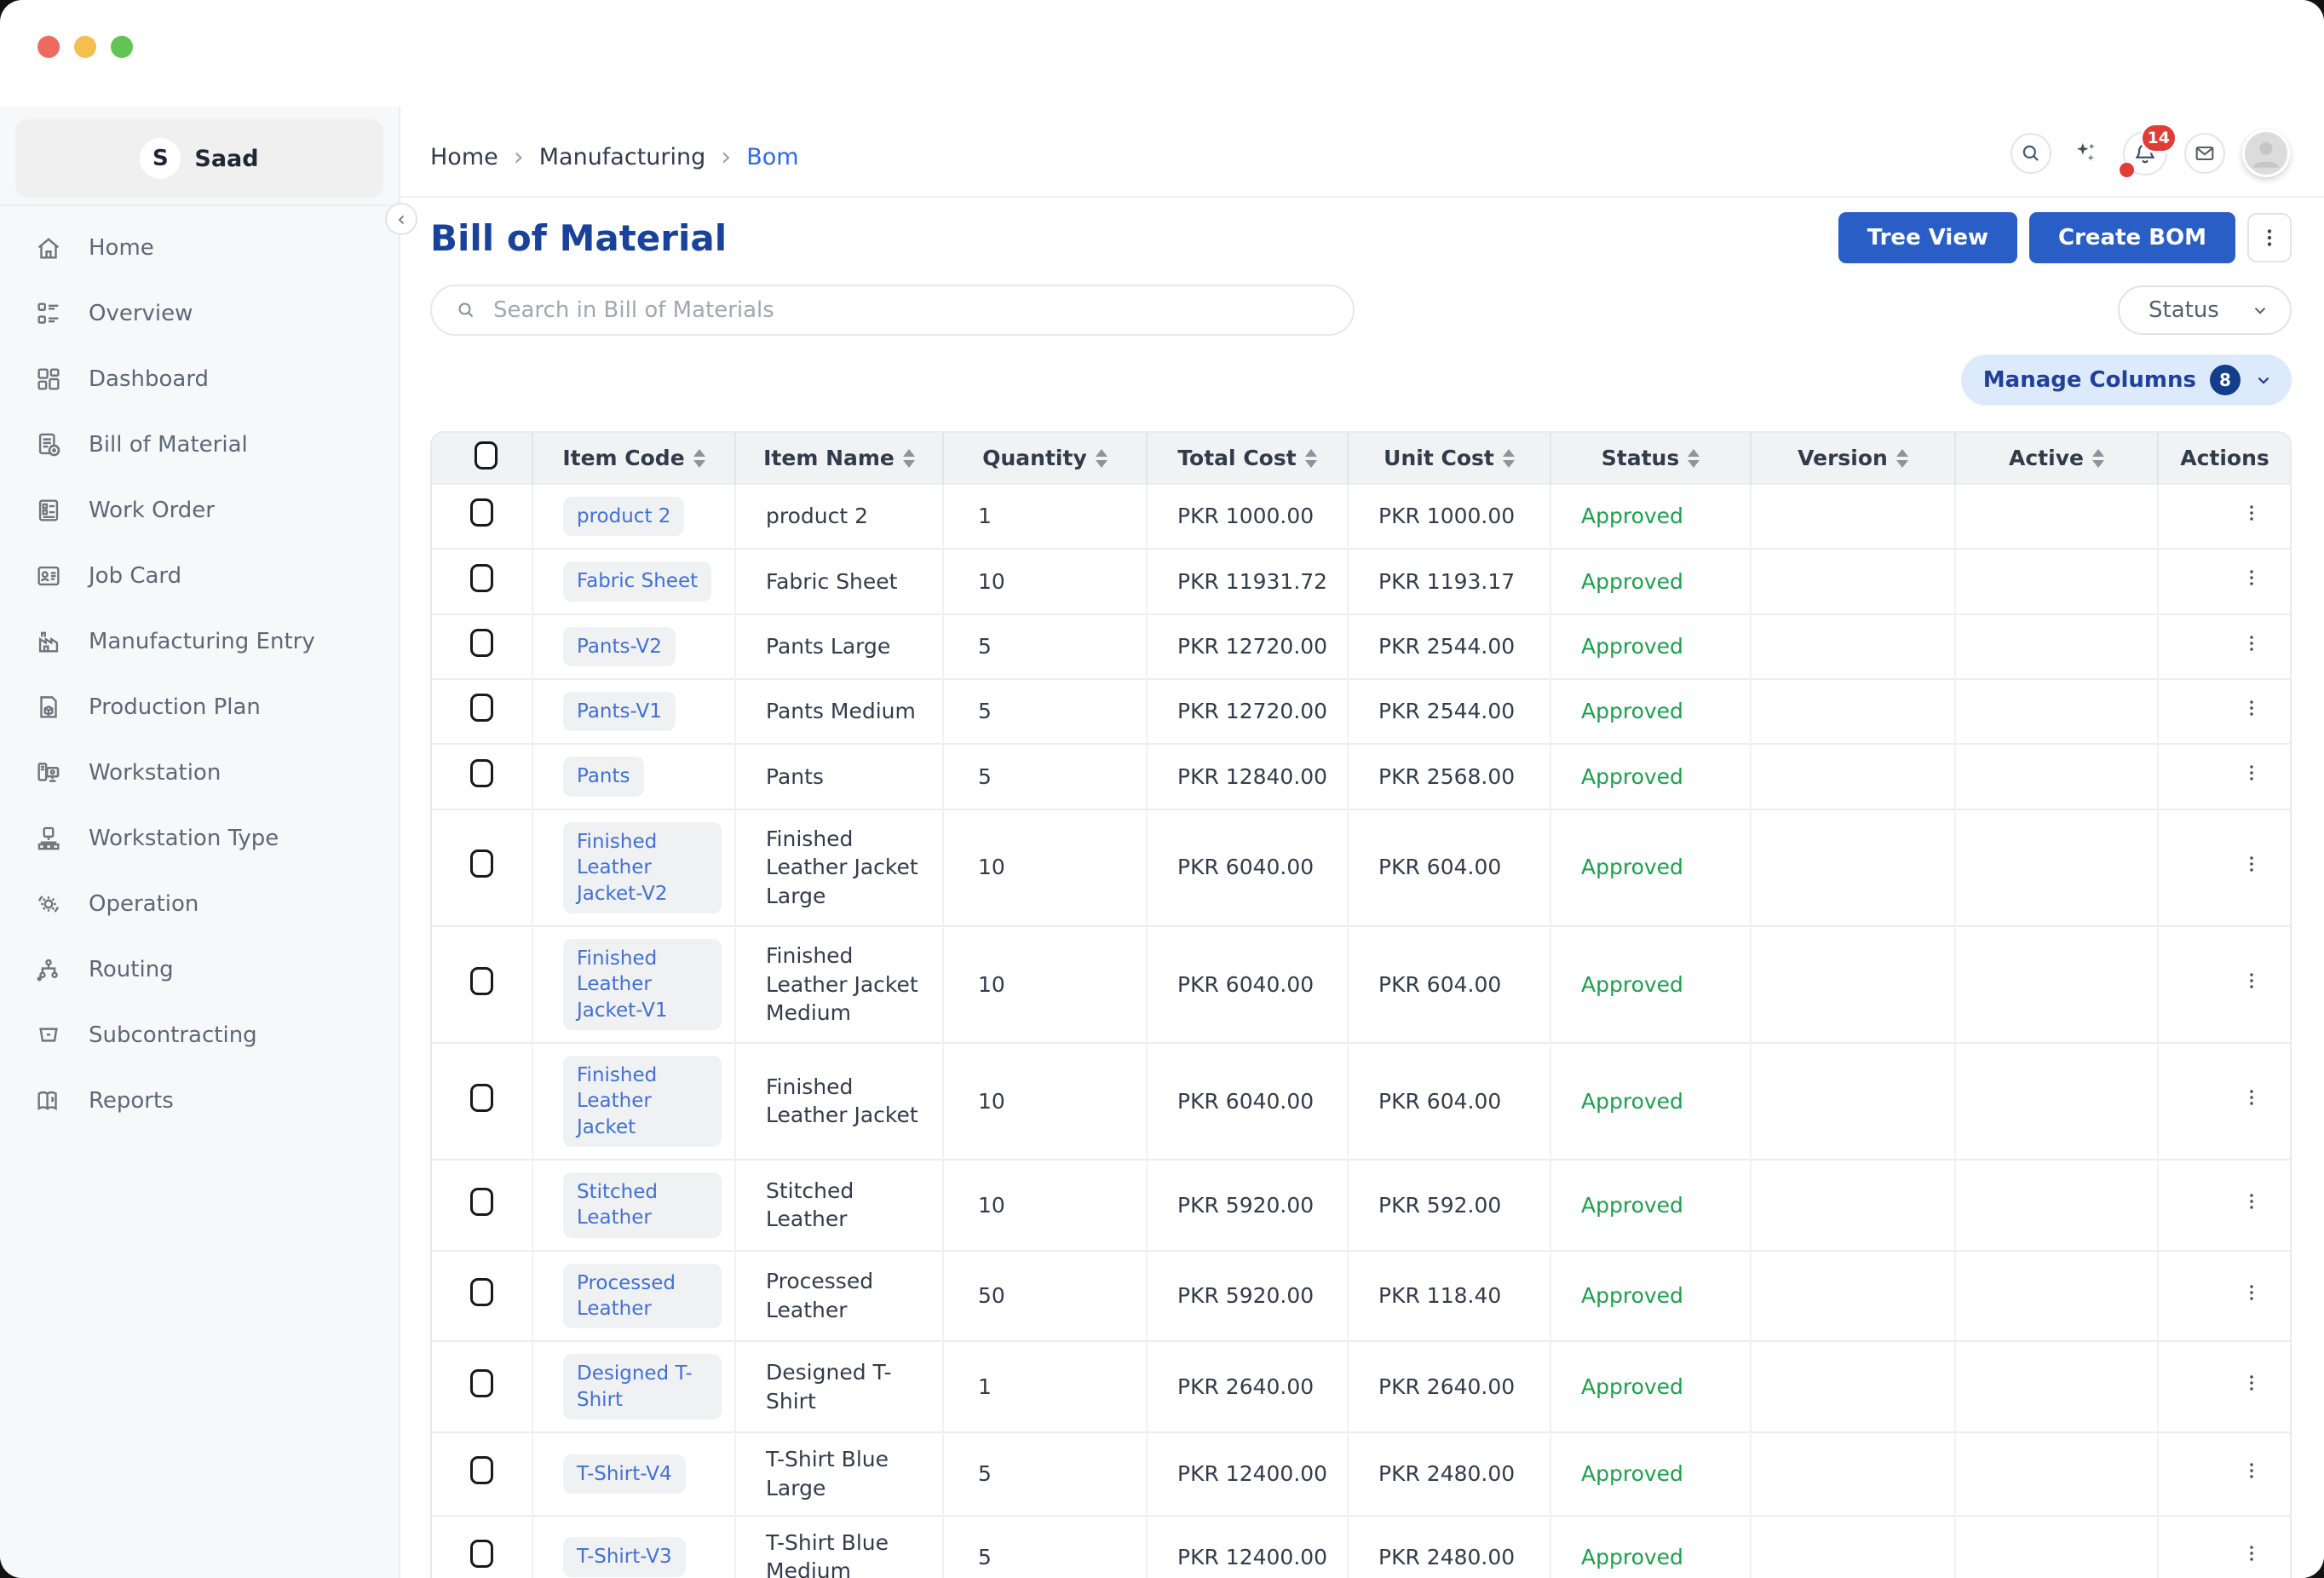  I want to click on messages-button, so click(2204, 153).